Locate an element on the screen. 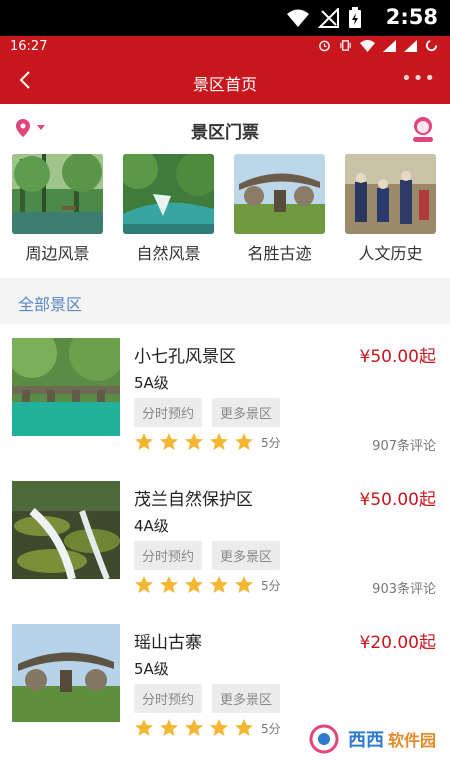 This screenshot has width=450, height=760. category-image-nature is located at coordinates (168, 194).